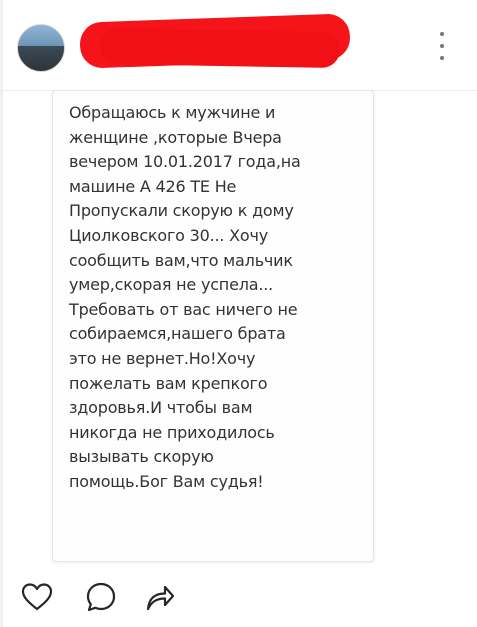 Image resolution: width=477 pixels, height=627 pixels. Describe the element at coordinates (153, 186) in the screenshot. I see `message-line: машине А 426 ТЕ Не` at that location.